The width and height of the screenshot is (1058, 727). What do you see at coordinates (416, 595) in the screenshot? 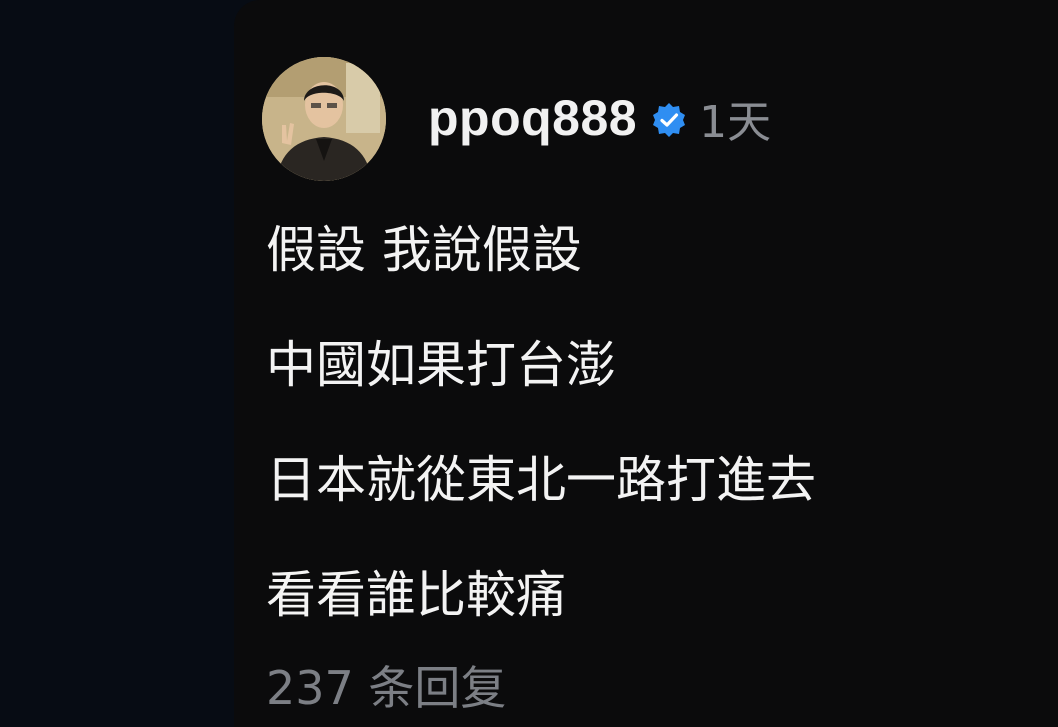
I see `post-text-line: 看看誰比較痛` at bounding box center [416, 595].